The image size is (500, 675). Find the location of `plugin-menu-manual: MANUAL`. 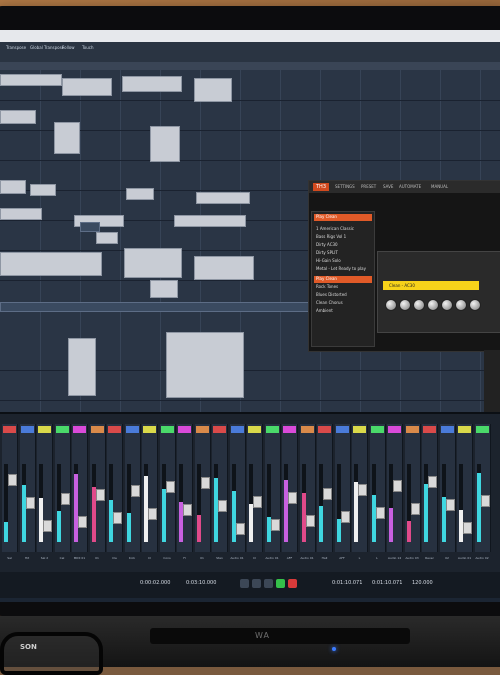

plugin-menu-manual: MANUAL is located at coordinates (439, 186).